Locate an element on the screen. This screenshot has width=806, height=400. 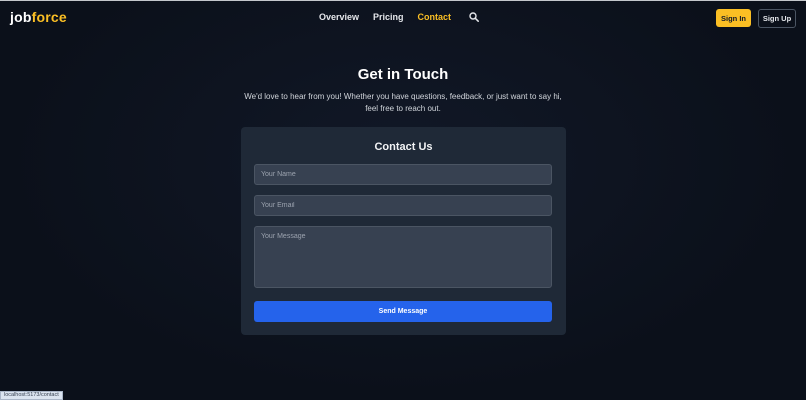
logo: jobforce is located at coordinates (38, 17).